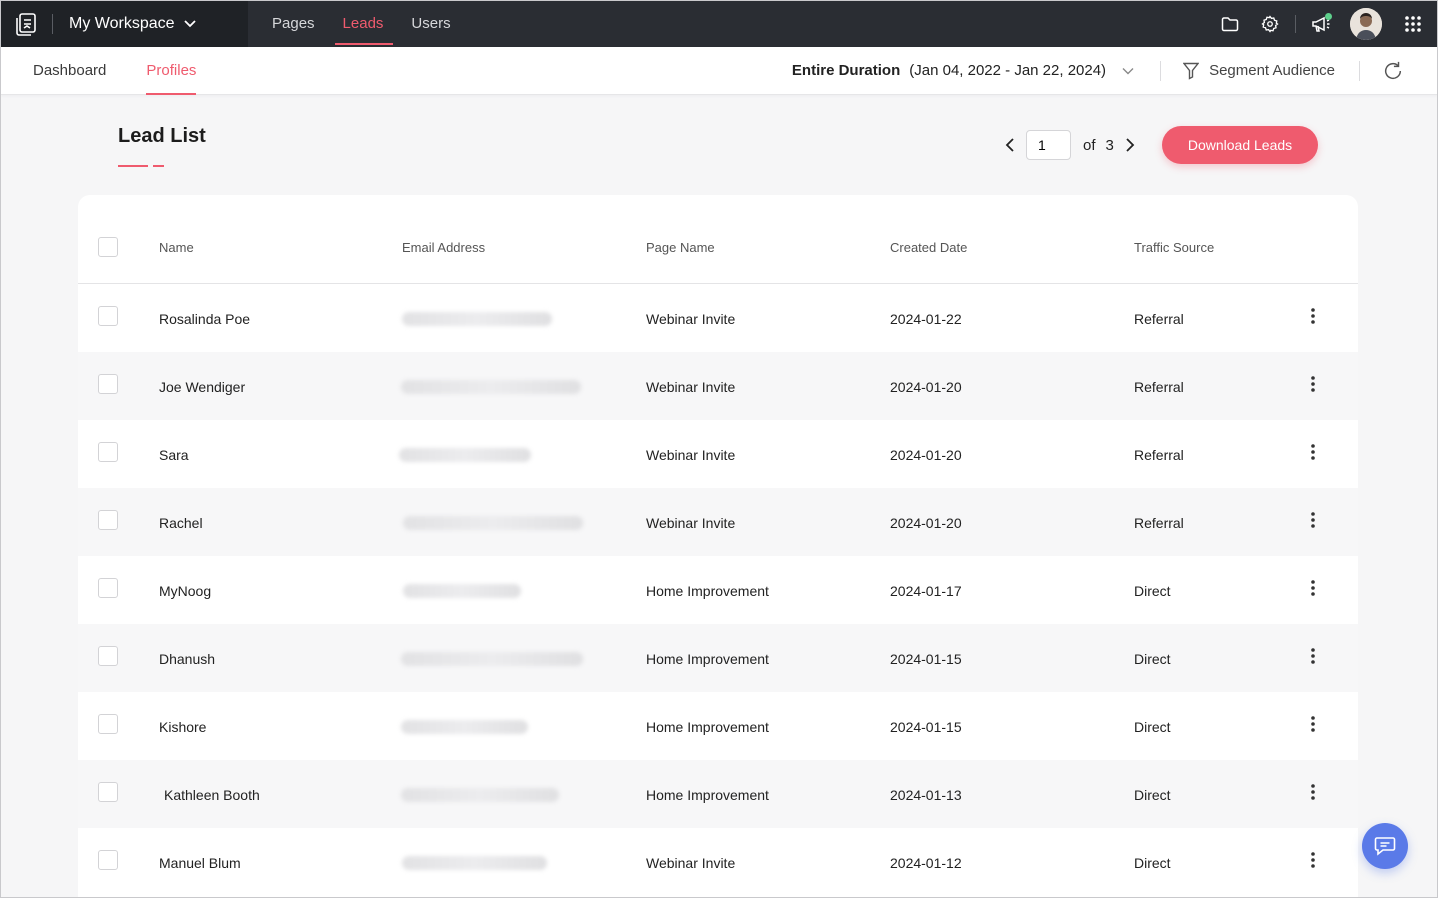 This screenshot has height=898, width=1438. Describe the element at coordinates (680, 247) in the screenshot. I see `column-header-page: Page Name` at that location.